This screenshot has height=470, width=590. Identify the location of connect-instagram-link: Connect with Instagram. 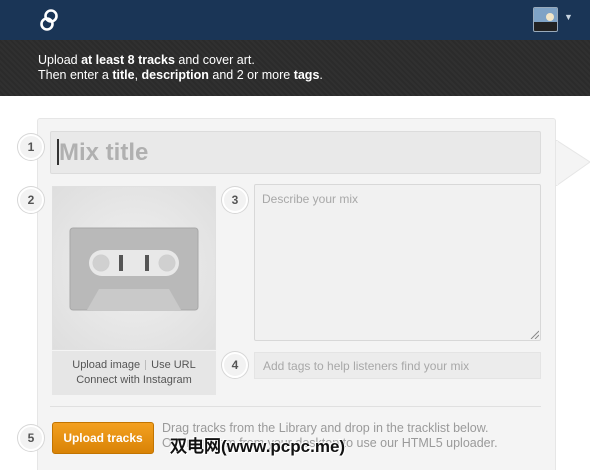
(134, 380).